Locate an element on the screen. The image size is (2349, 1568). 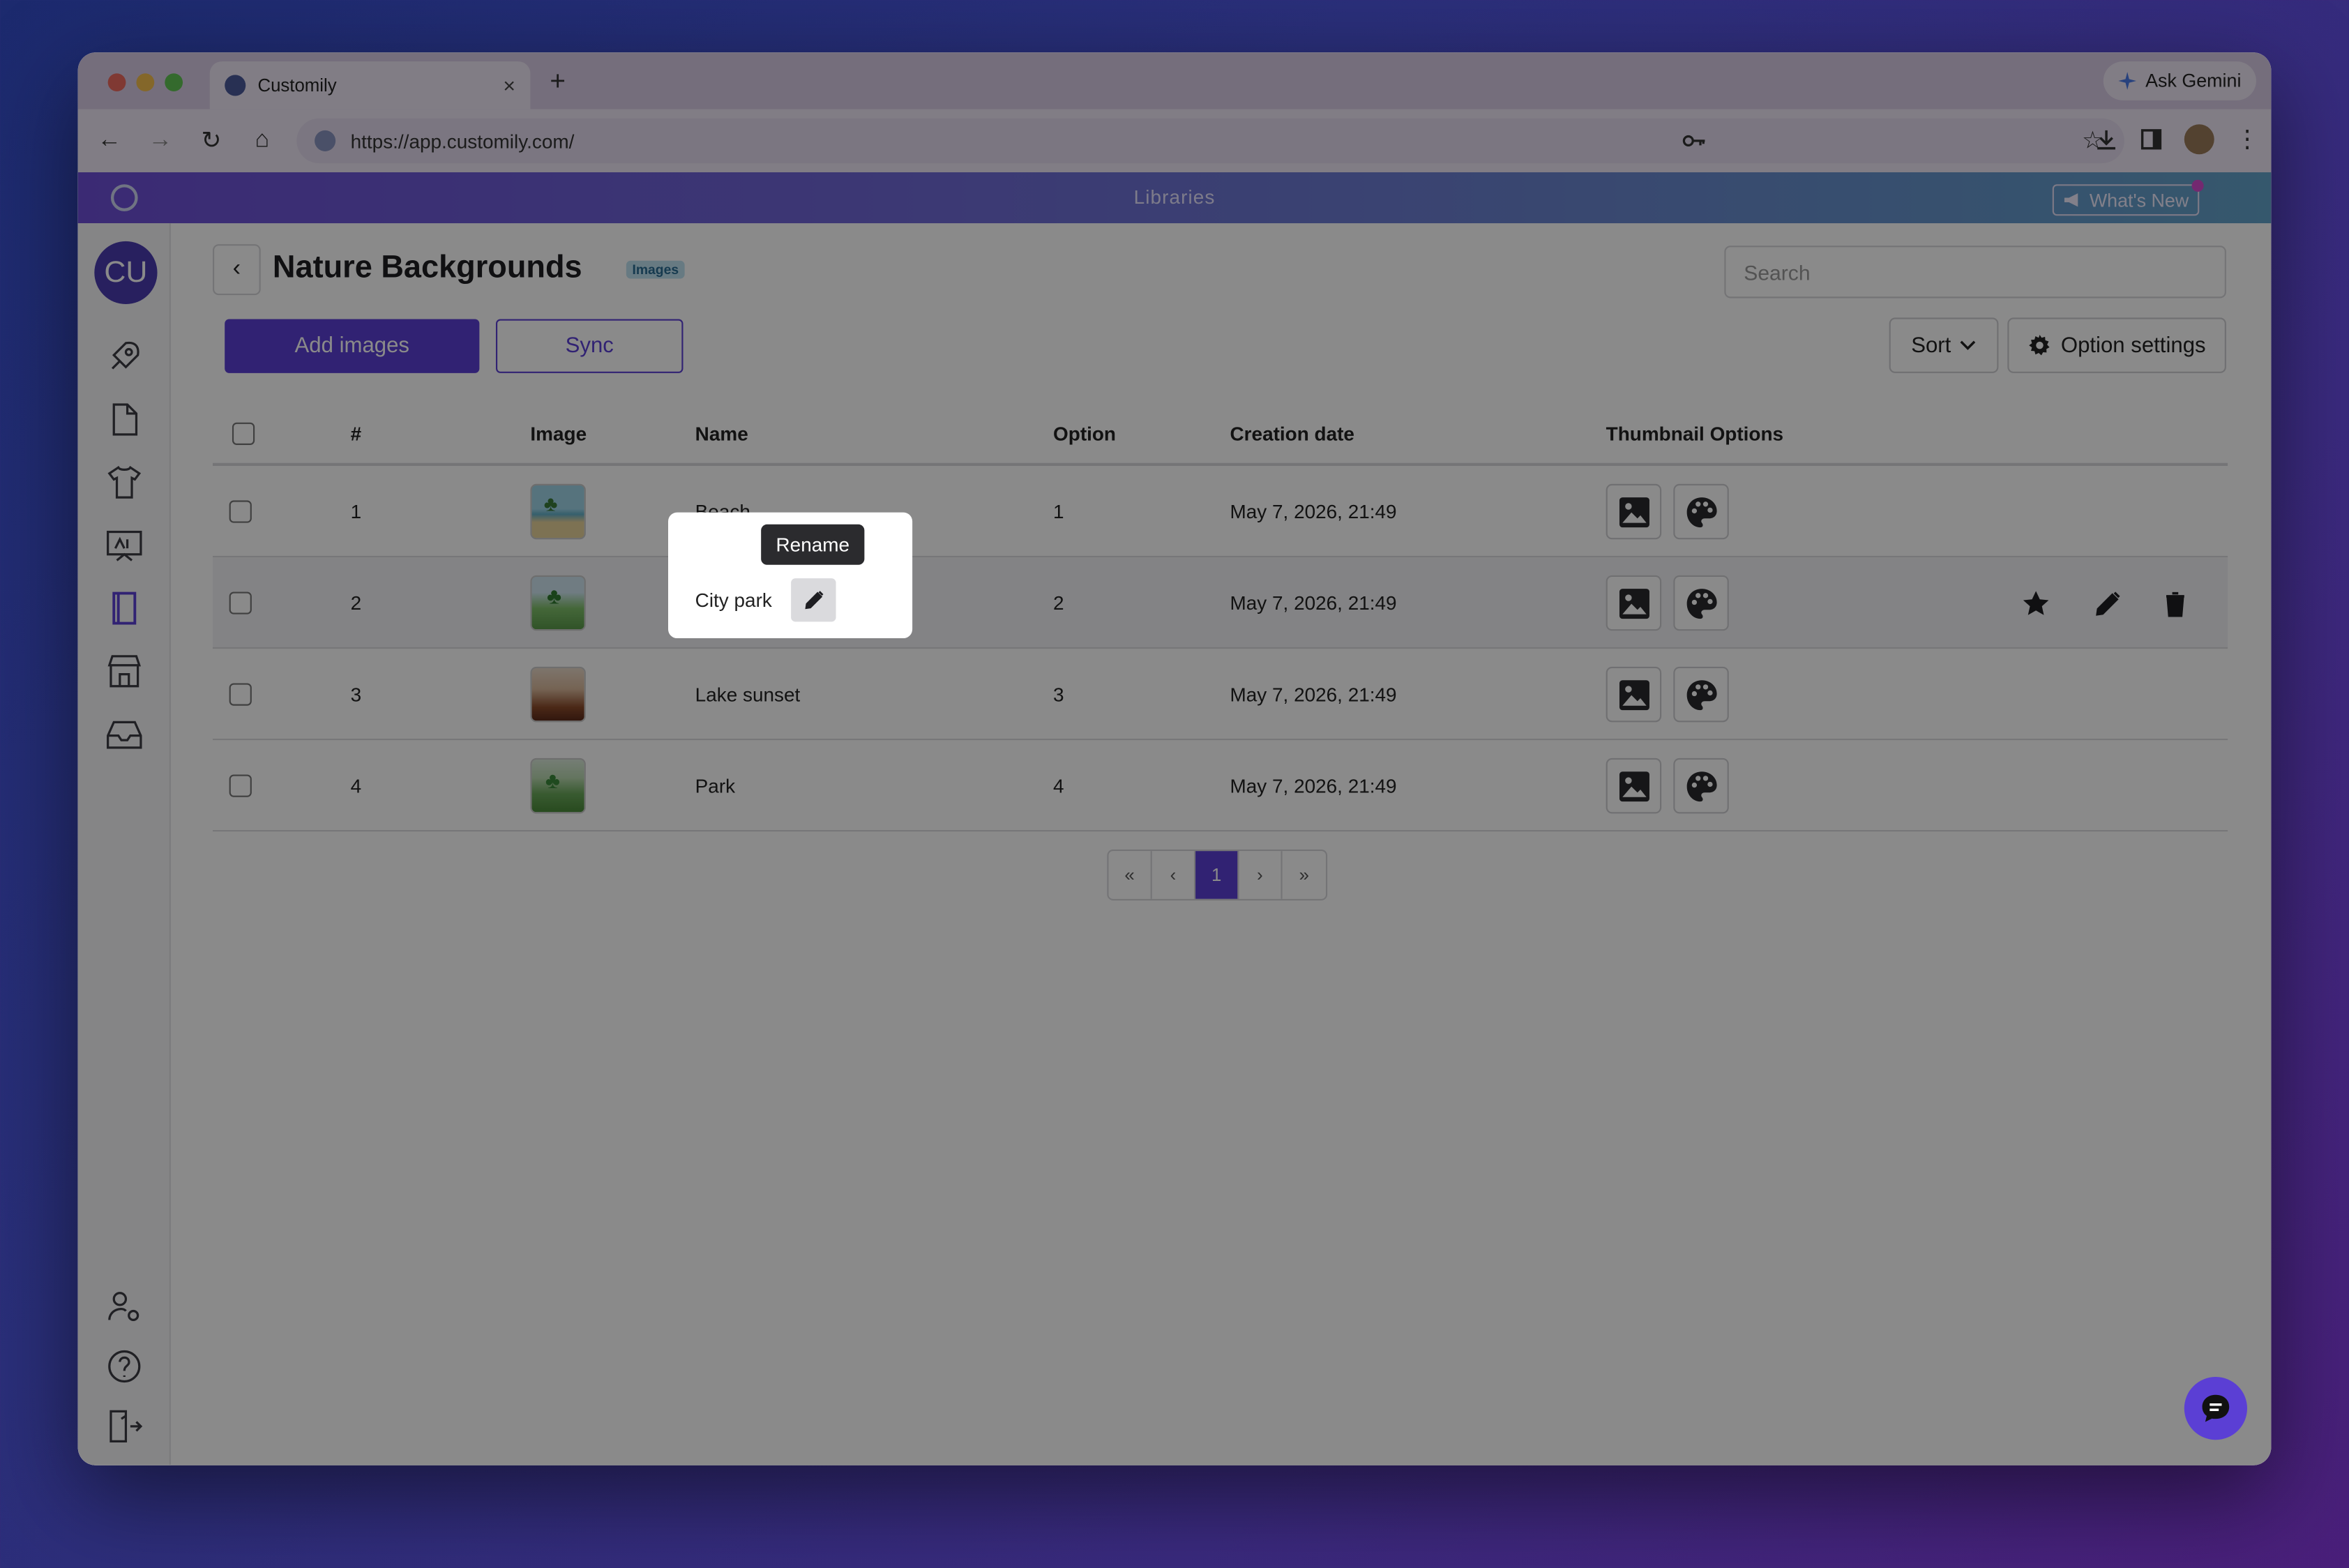
store-icon is located at coordinates (125, 671).